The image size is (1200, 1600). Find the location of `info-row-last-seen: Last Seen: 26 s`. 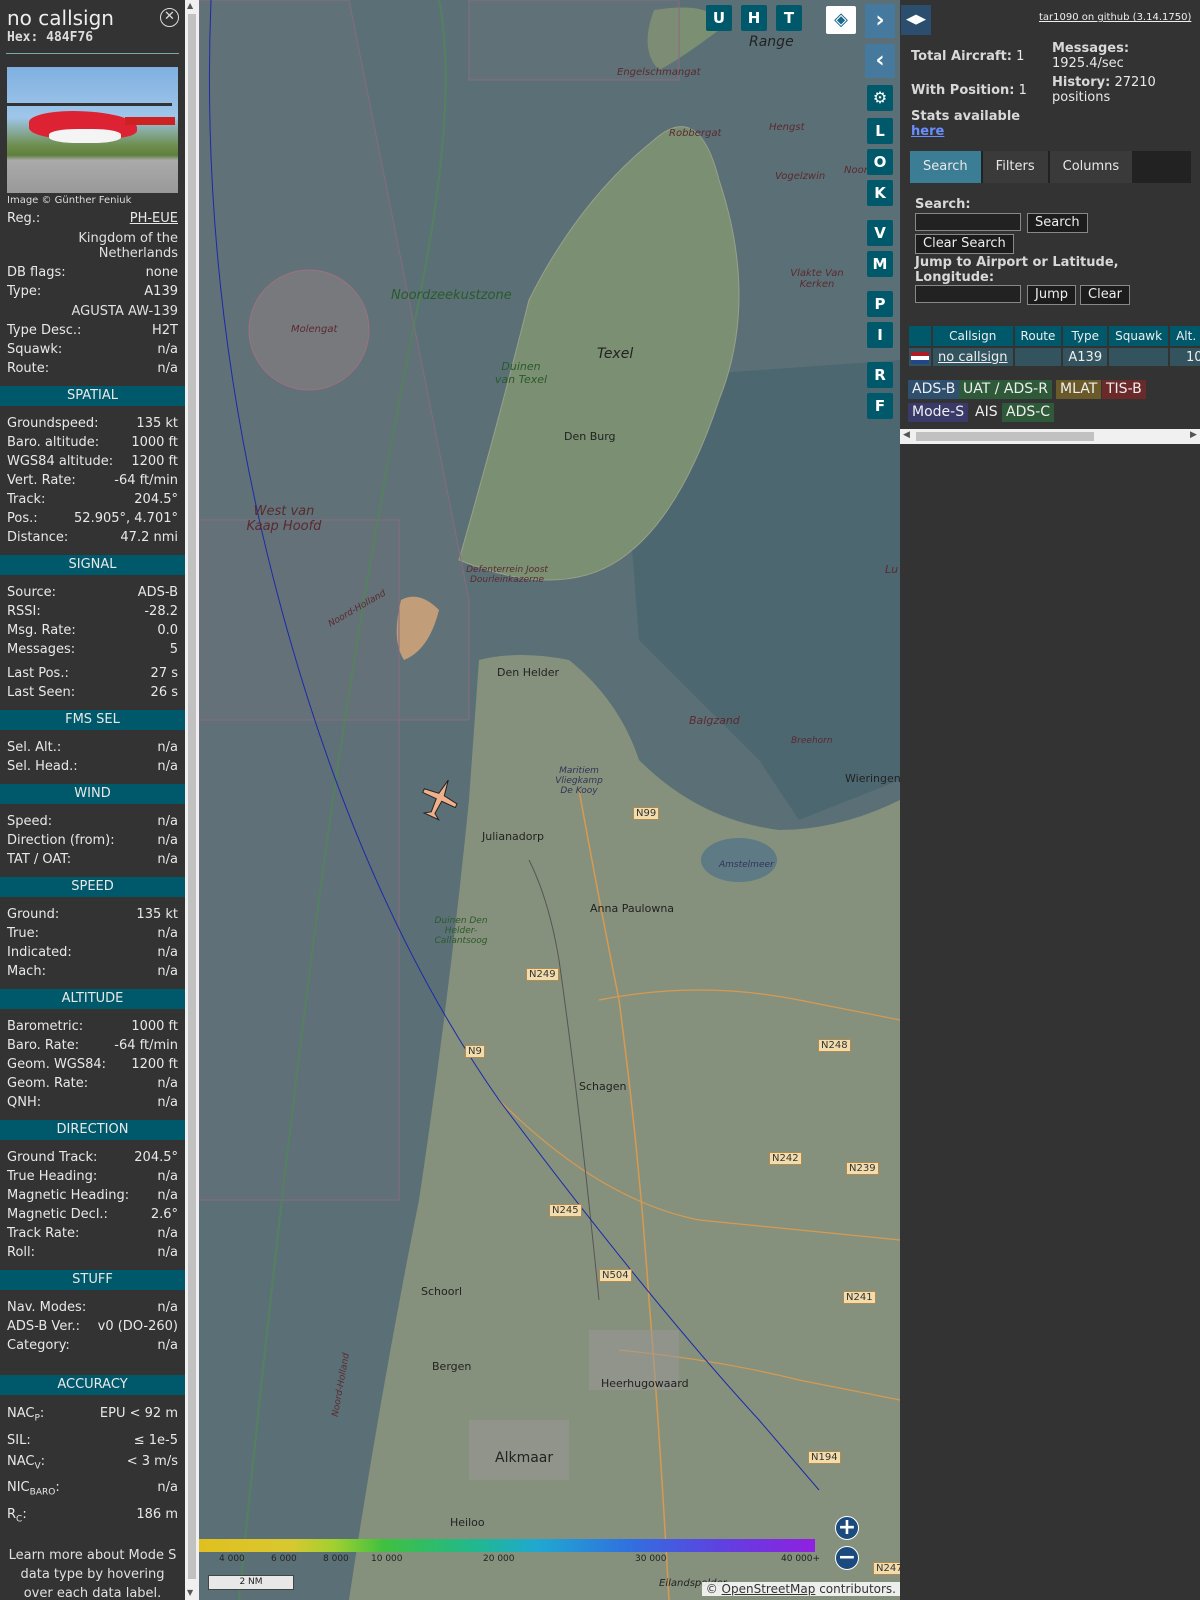

info-row-last-seen: Last Seen: 26 s is located at coordinates (92, 692).